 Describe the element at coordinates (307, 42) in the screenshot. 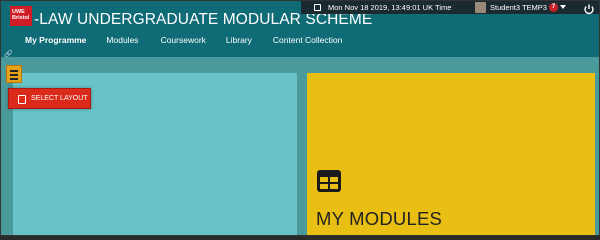

I see `tab-content-collection: Content Collection` at that location.